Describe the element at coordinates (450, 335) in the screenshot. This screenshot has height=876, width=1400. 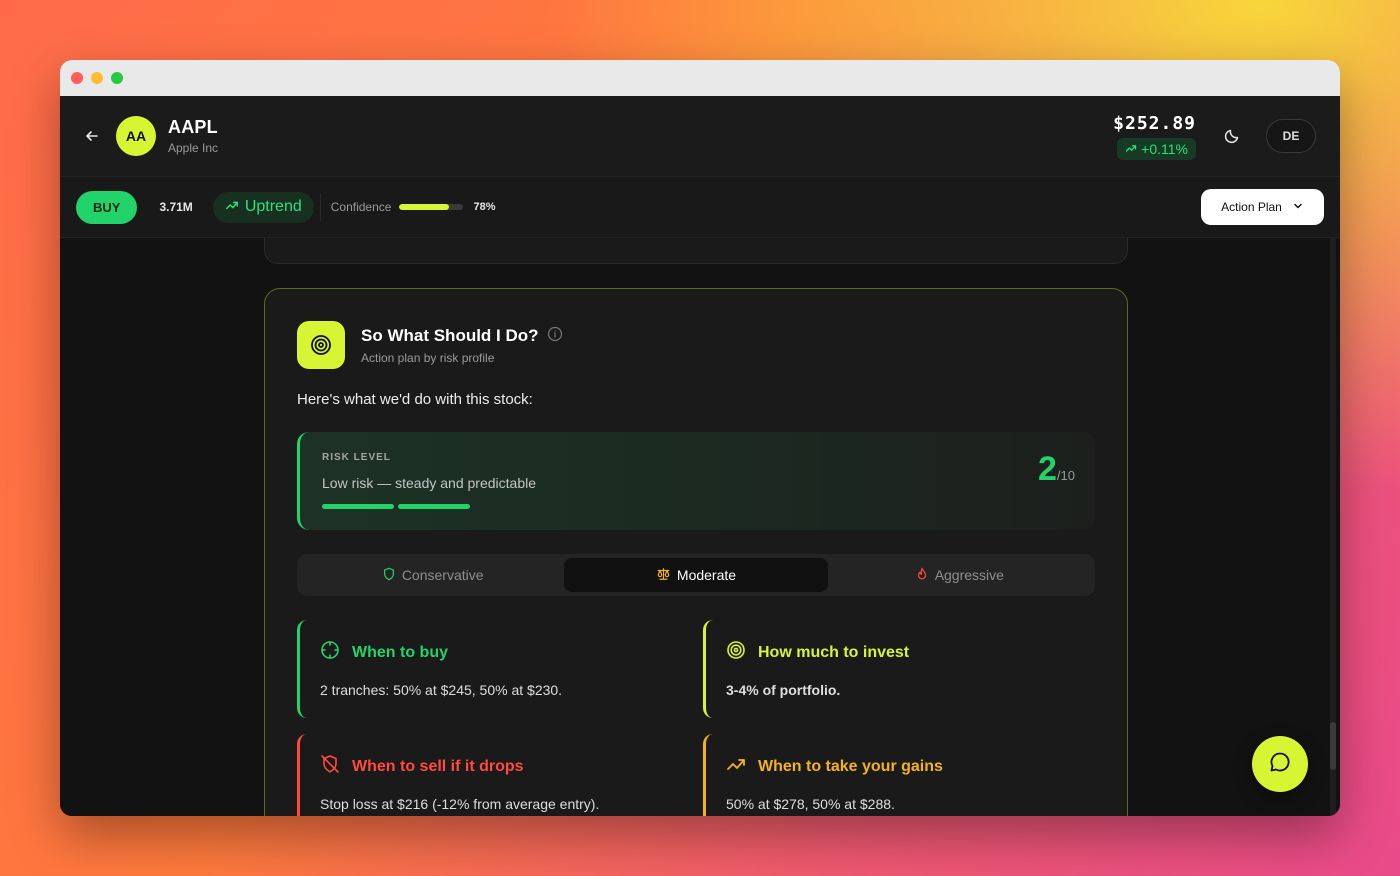
I see `card-title-text: So What Should I Do?` at that location.